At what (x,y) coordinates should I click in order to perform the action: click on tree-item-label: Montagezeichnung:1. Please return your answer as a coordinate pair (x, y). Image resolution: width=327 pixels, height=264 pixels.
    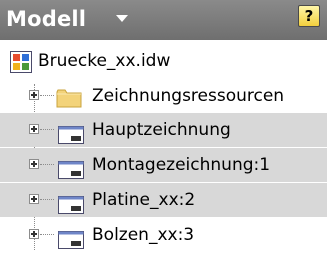
    Looking at the image, I should click on (181, 165).